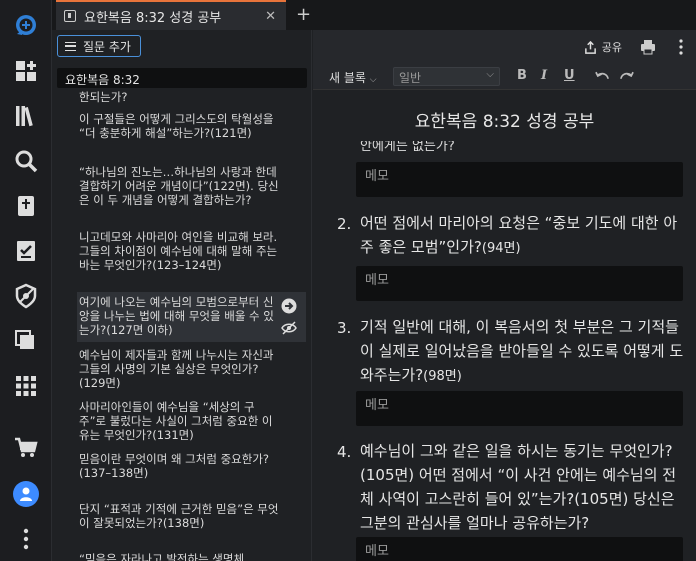 The height and width of the screenshot is (561, 696). I want to click on tab-title: 요한복음 8:32 성경 공부, so click(153, 18).